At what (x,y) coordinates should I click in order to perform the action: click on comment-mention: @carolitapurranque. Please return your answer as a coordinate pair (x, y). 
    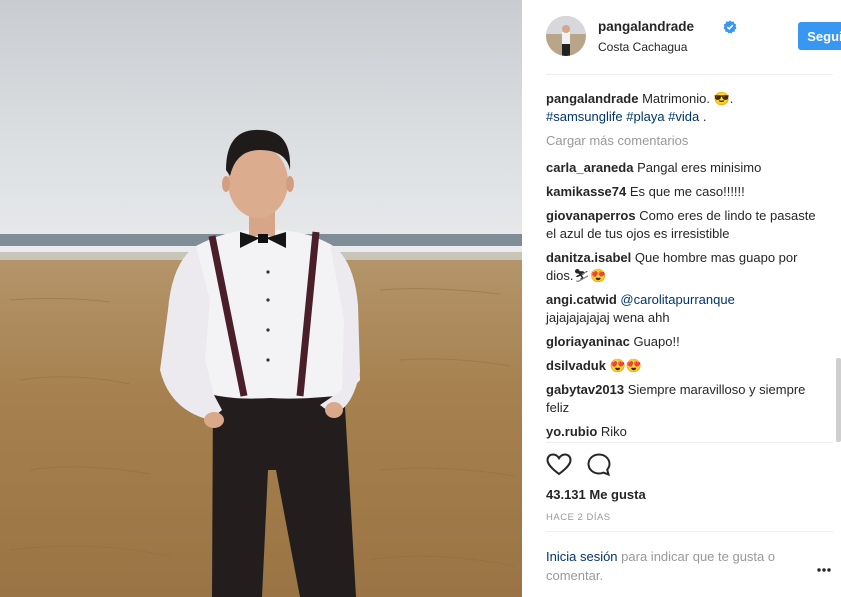
    Looking at the image, I should click on (677, 299).